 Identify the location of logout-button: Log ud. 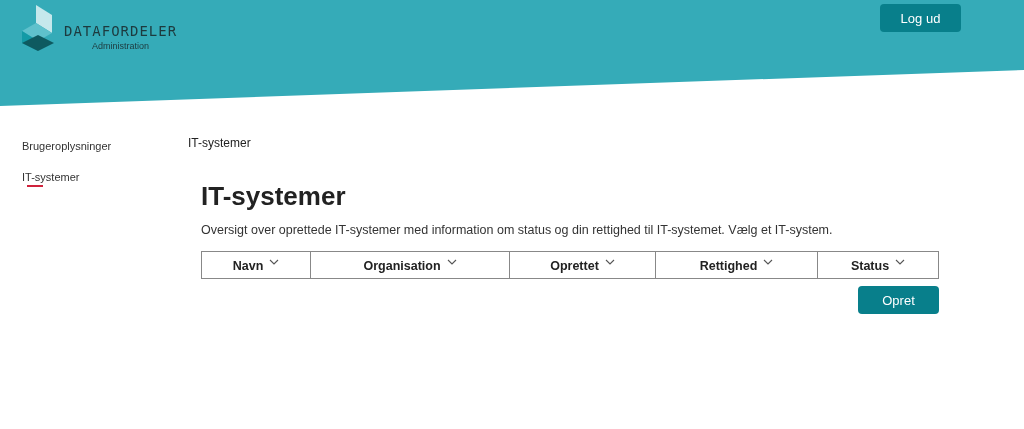
(920, 18).